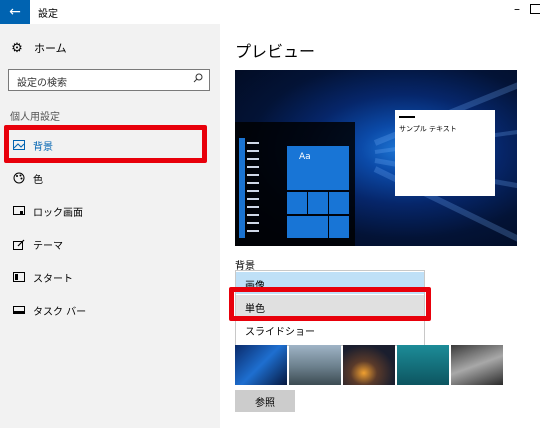 The width and height of the screenshot is (540, 428). Describe the element at coordinates (48, 14) in the screenshot. I see `window-title: 設定` at that location.